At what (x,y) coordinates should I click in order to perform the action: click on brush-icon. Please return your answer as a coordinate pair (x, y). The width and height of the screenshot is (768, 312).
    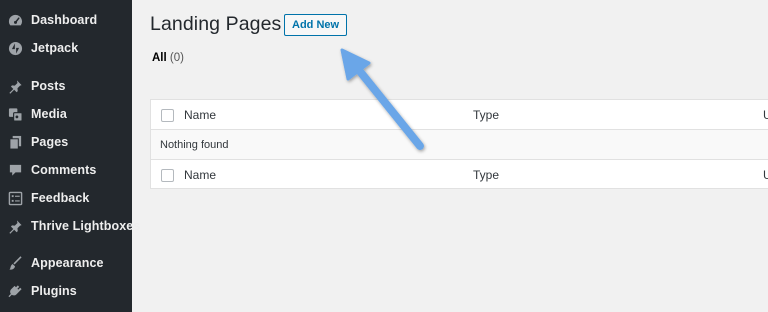
    Looking at the image, I should click on (15, 263).